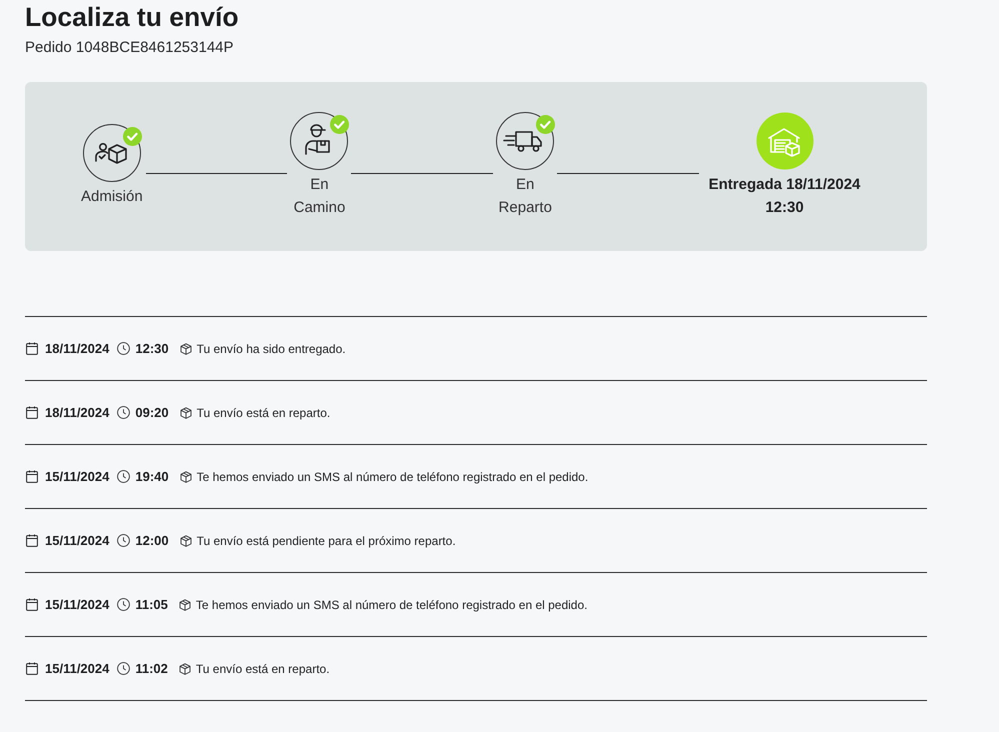 This screenshot has height=732, width=999. Describe the element at coordinates (320, 196) in the screenshot. I see `step-label: En Camino` at that location.